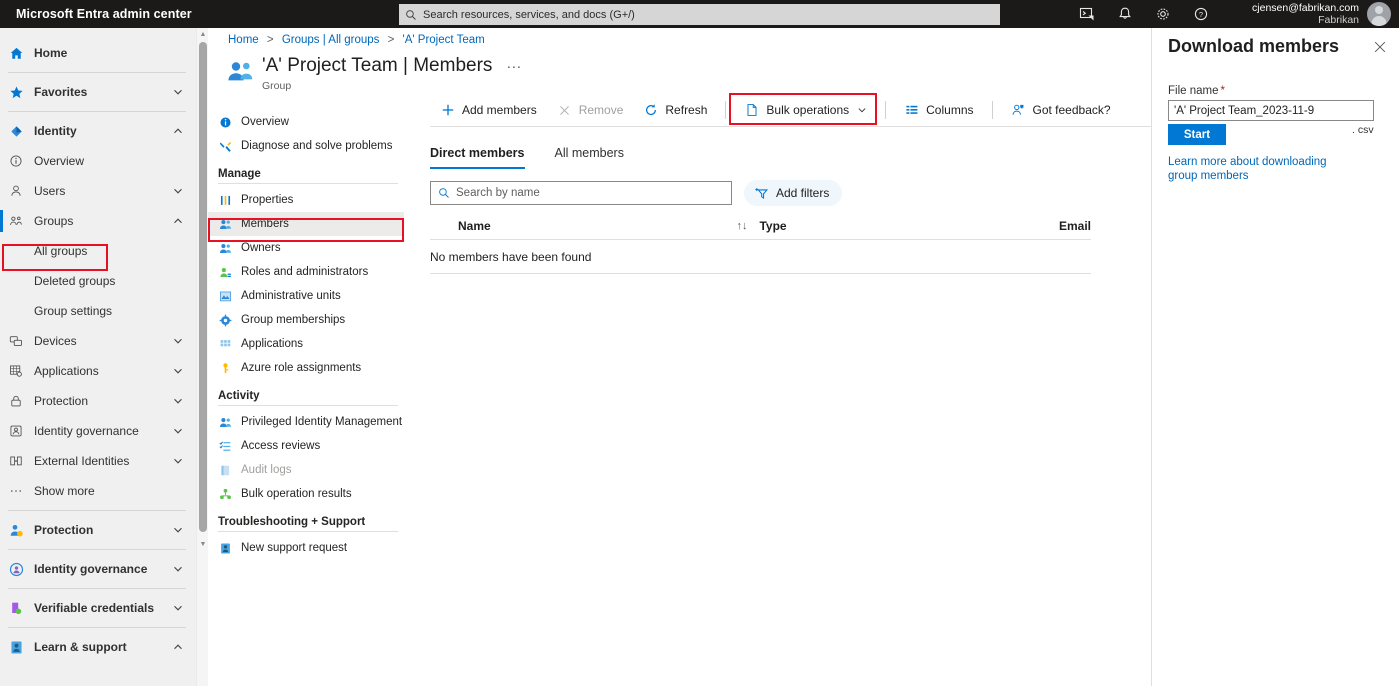  I want to click on bulk-operations-button: Bulk operations, so click(805, 110).